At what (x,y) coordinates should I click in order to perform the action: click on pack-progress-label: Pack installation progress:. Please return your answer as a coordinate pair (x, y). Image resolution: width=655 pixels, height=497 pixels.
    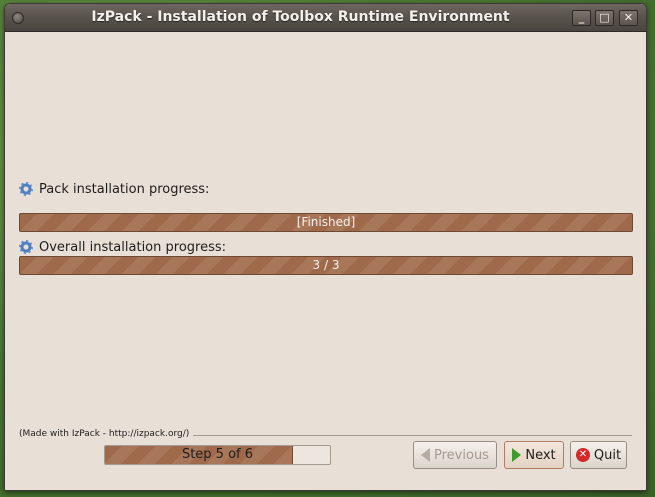
    Looking at the image, I should click on (124, 189).